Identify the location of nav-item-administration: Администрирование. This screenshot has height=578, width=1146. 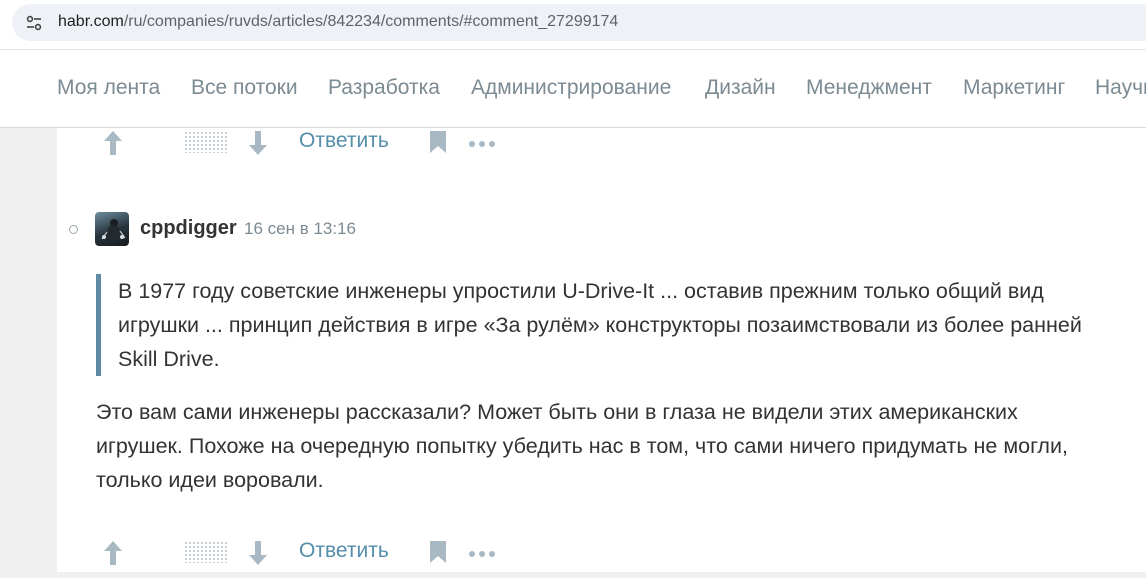
(571, 88).